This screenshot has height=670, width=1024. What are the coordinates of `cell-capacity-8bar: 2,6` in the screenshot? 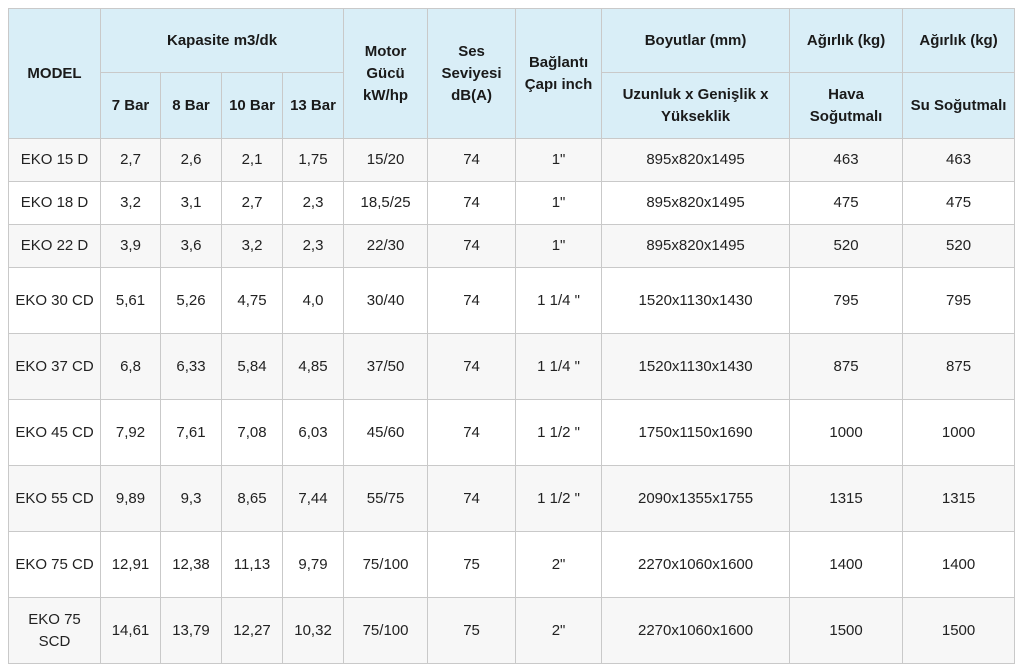 It's located at (191, 160).